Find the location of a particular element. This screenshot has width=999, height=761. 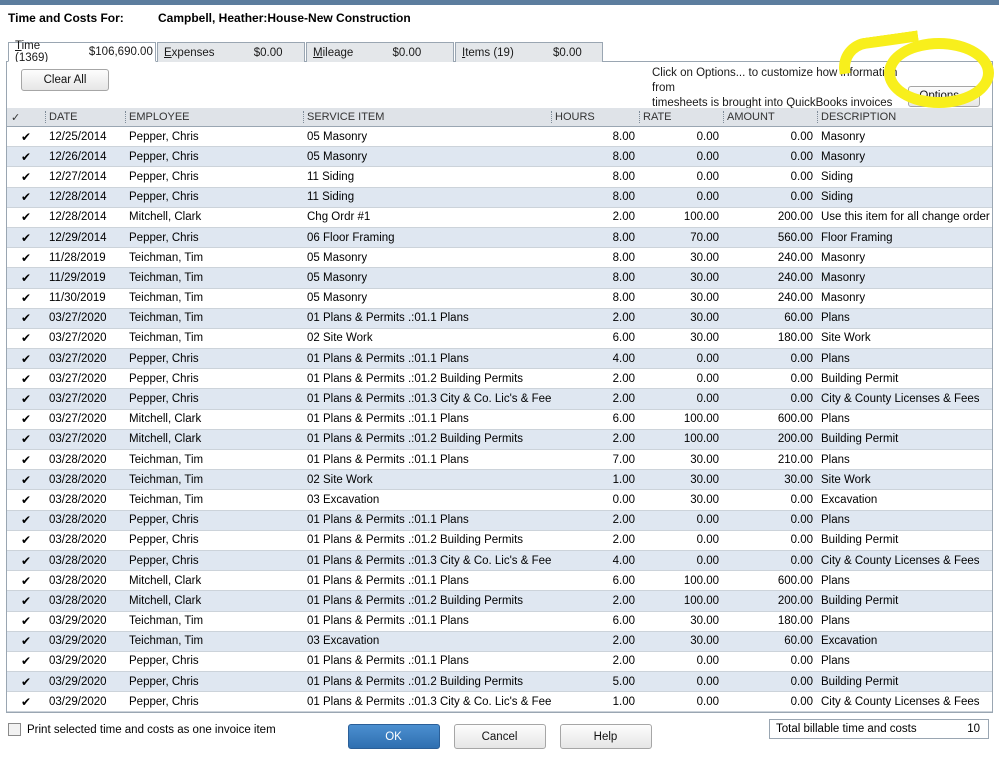

row-service-item: 06 Floor Framing is located at coordinates (427, 238).